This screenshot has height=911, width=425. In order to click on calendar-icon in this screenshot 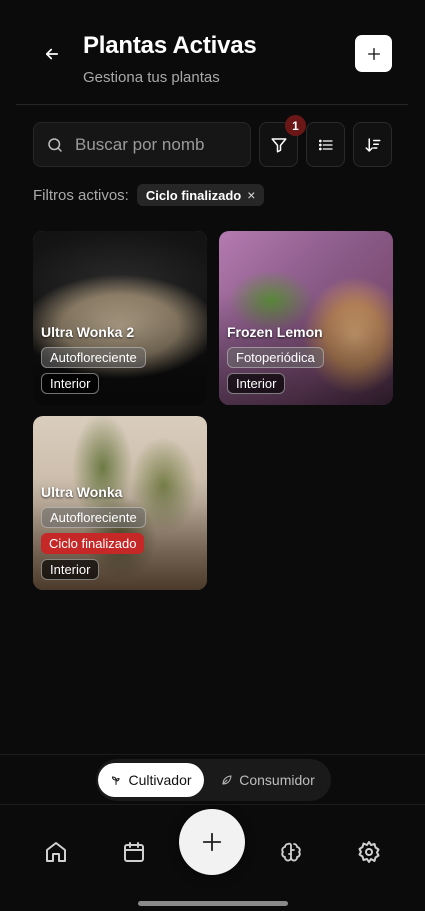, I will do `click(134, 852)`.